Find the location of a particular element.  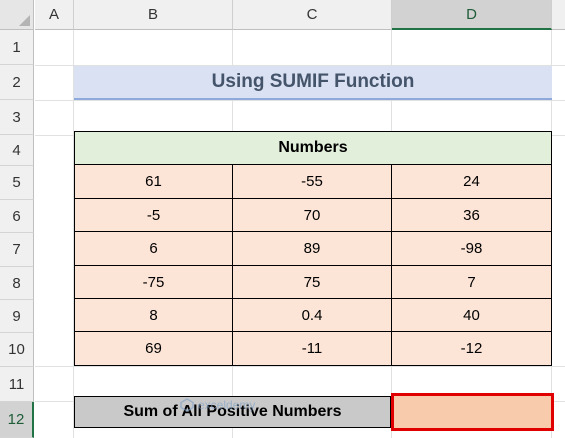

table-cell: 6 is located at coordinates (153, 249).